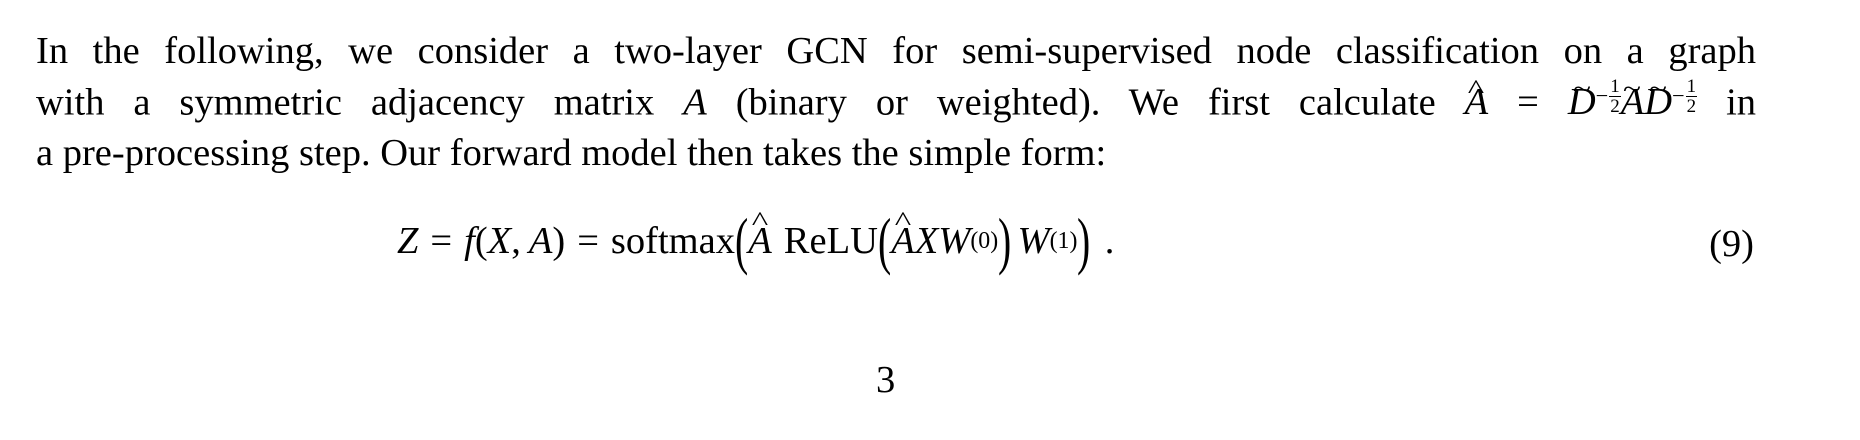  I want to click on comma: ,, so click(516, 241).